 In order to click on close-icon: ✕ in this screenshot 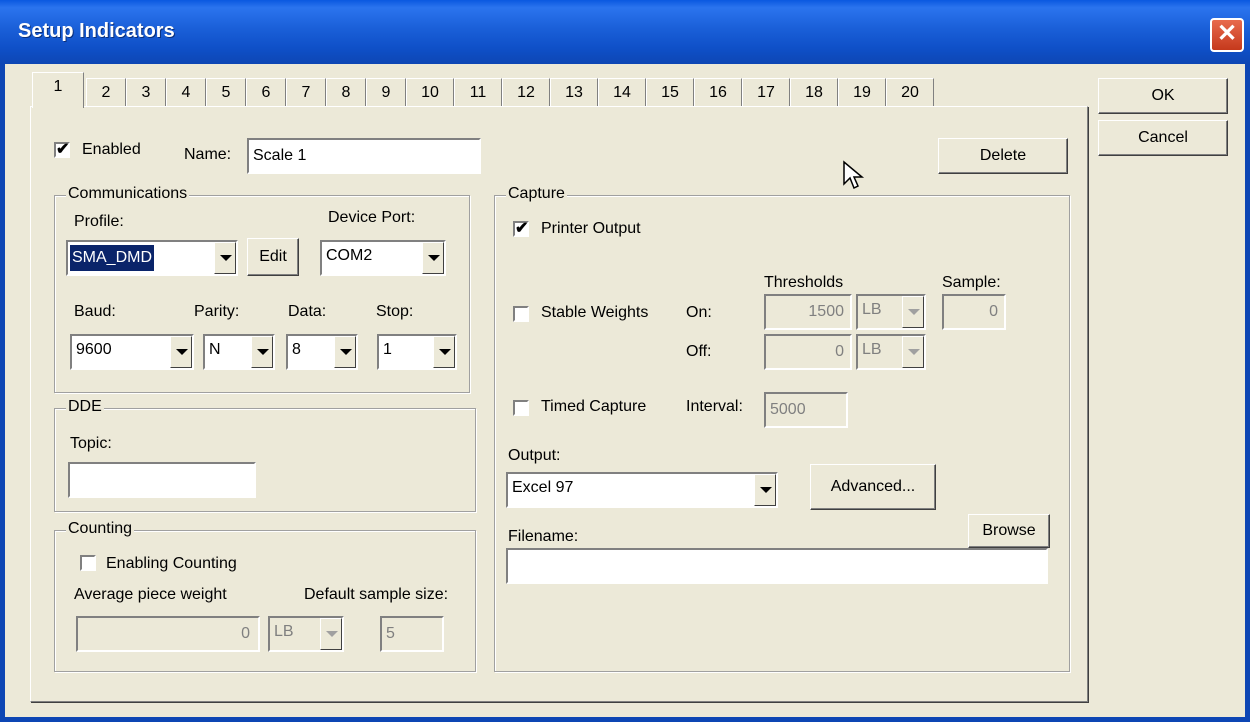, I will do `click(1227, 35)`.